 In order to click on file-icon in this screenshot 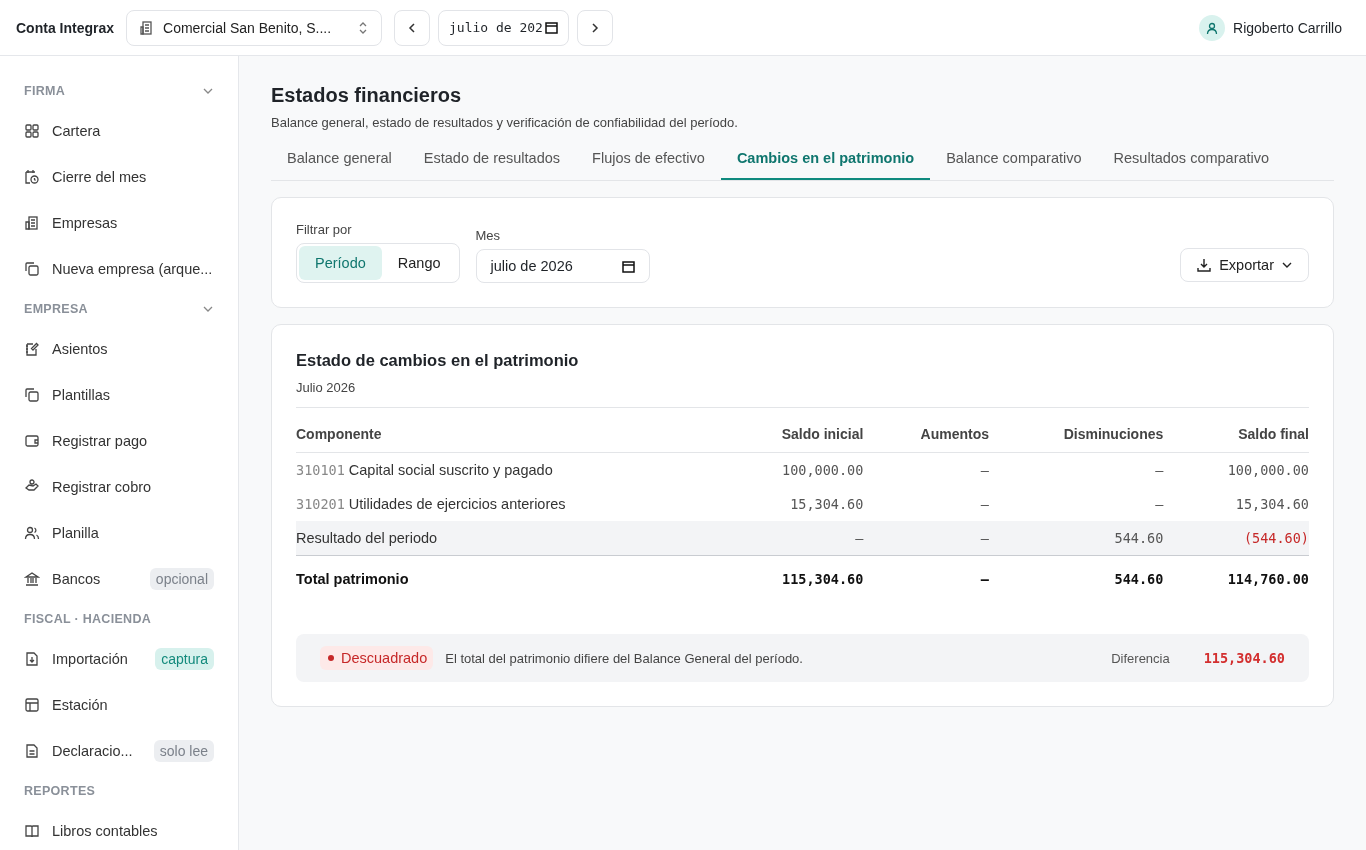, I will do `click(32, 751)`.